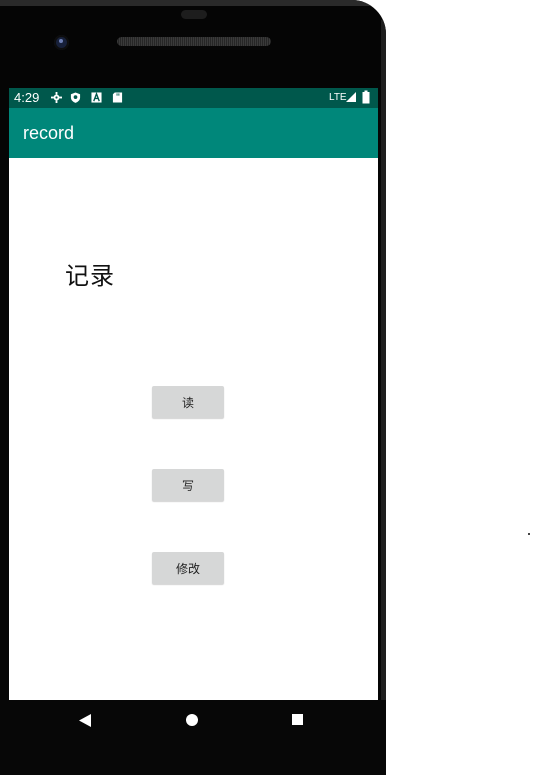  Describe the element at coordinates (193, 3) in the screenshot. I see `phone-top-edge` at that location.